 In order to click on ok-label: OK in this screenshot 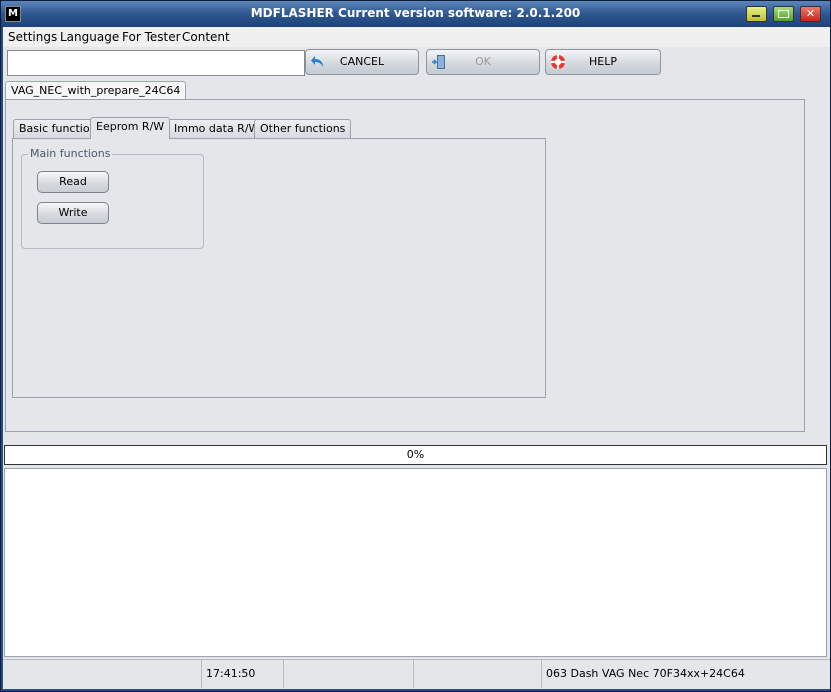, I will do `click(483, 61)`.